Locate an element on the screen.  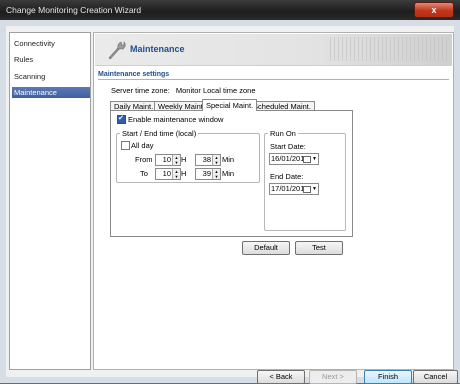
title-bar: Change Monitoring Creation Wizard x is located at coordinates (230, 10).